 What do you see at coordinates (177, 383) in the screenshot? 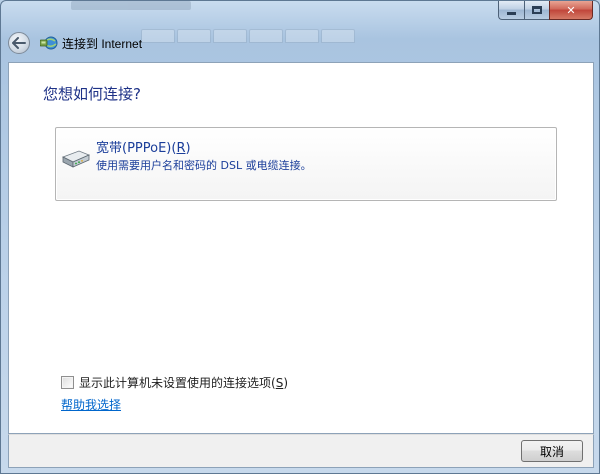
I see `show-options-label-text: 显示此计算机未设置使用的连接选项(` at bounding box center [177, 383].